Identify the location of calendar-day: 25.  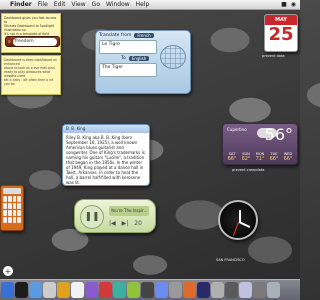
(281, 34).